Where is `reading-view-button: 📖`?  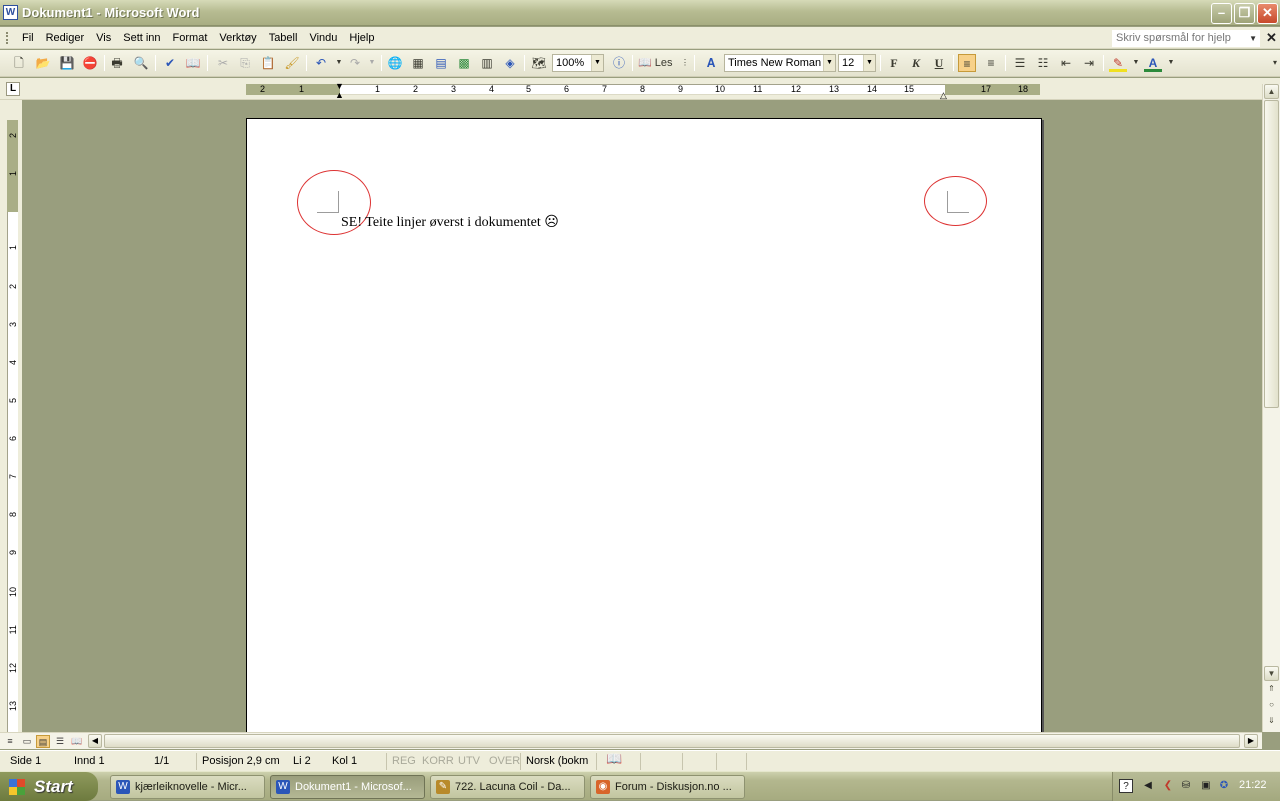
reading-view-button: 📖 is located at coordinates (77, 741).